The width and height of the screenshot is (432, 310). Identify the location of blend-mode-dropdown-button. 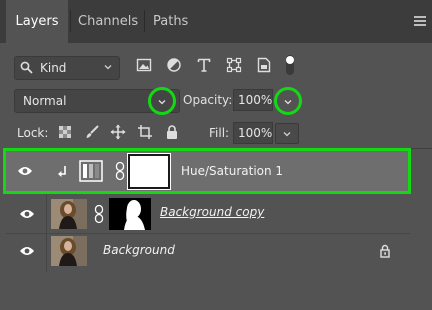
(162, 101).